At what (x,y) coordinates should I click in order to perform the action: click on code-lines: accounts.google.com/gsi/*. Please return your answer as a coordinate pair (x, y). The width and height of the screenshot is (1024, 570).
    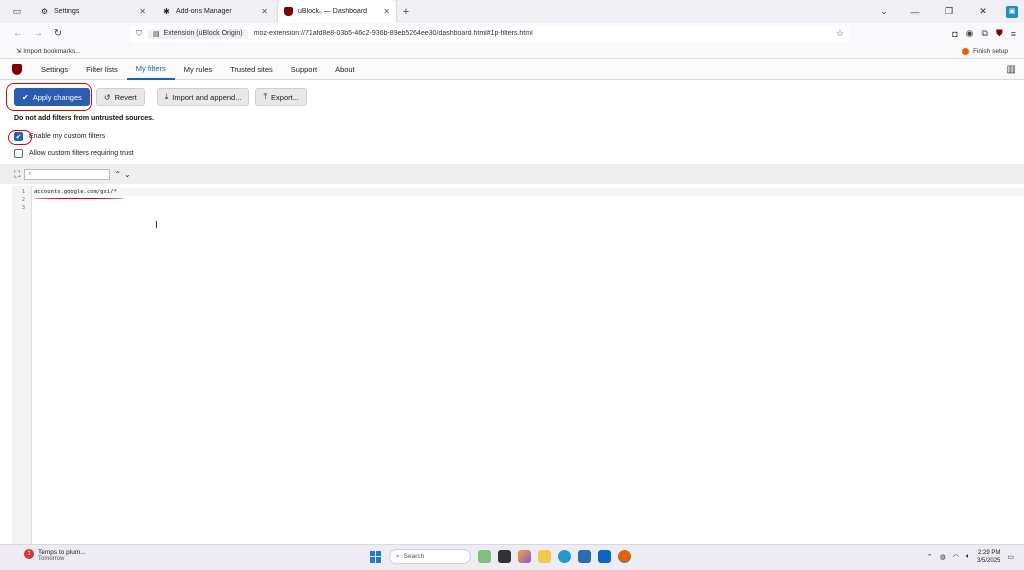
    Looking at the image, I should click on (75, 200).